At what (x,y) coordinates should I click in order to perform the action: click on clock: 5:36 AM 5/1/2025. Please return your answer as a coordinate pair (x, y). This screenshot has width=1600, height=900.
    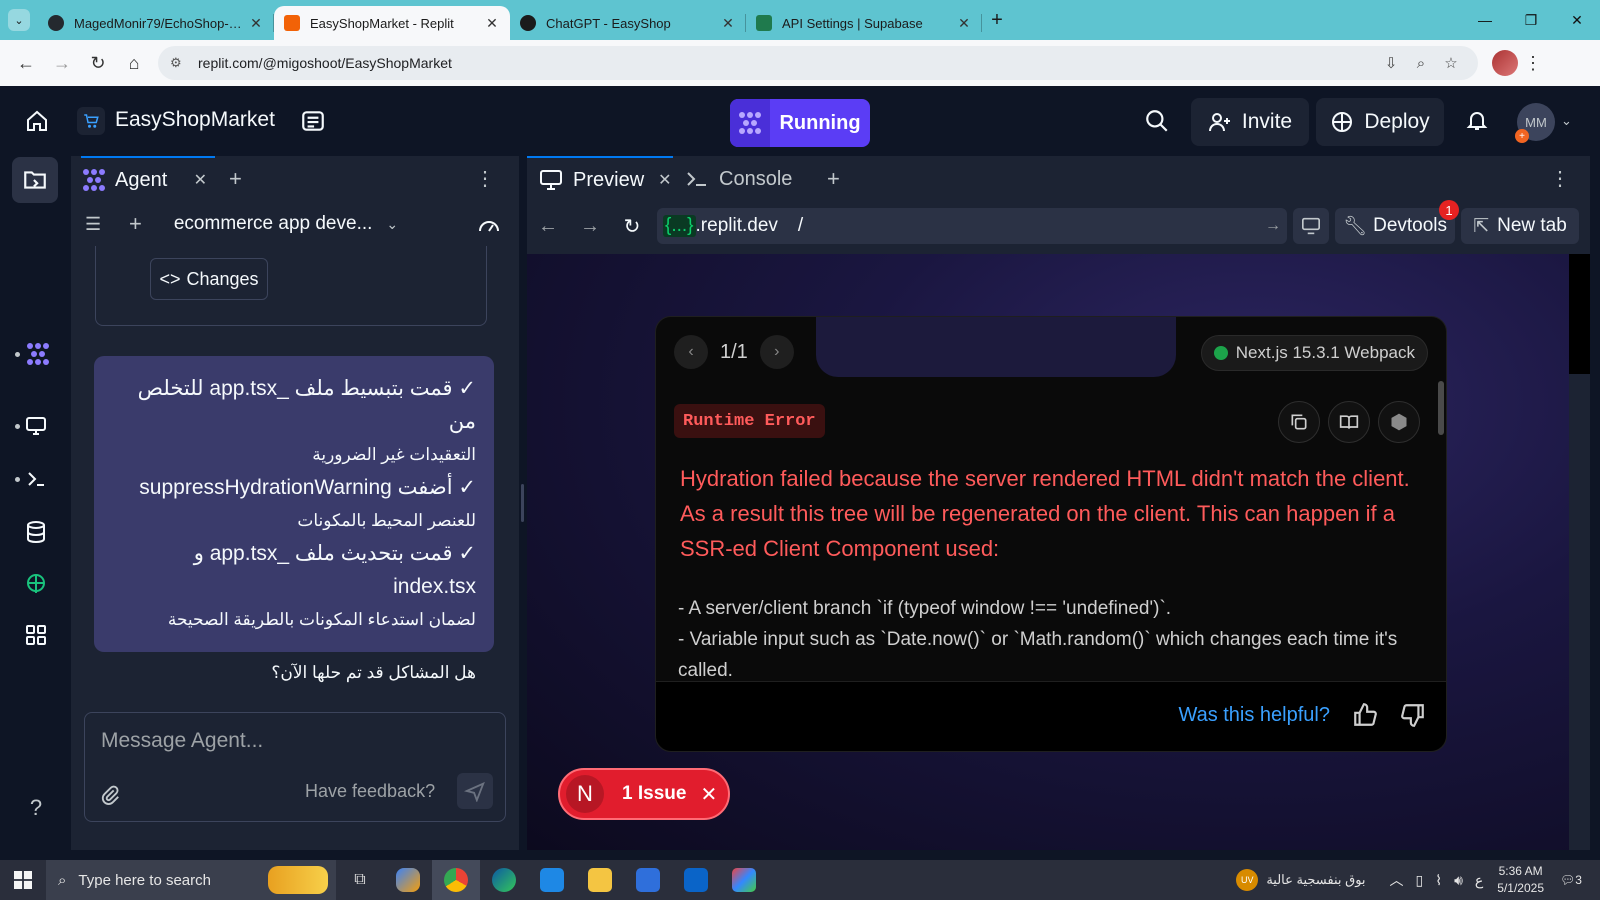
    Looking at the image, I should click on (1520, 880).